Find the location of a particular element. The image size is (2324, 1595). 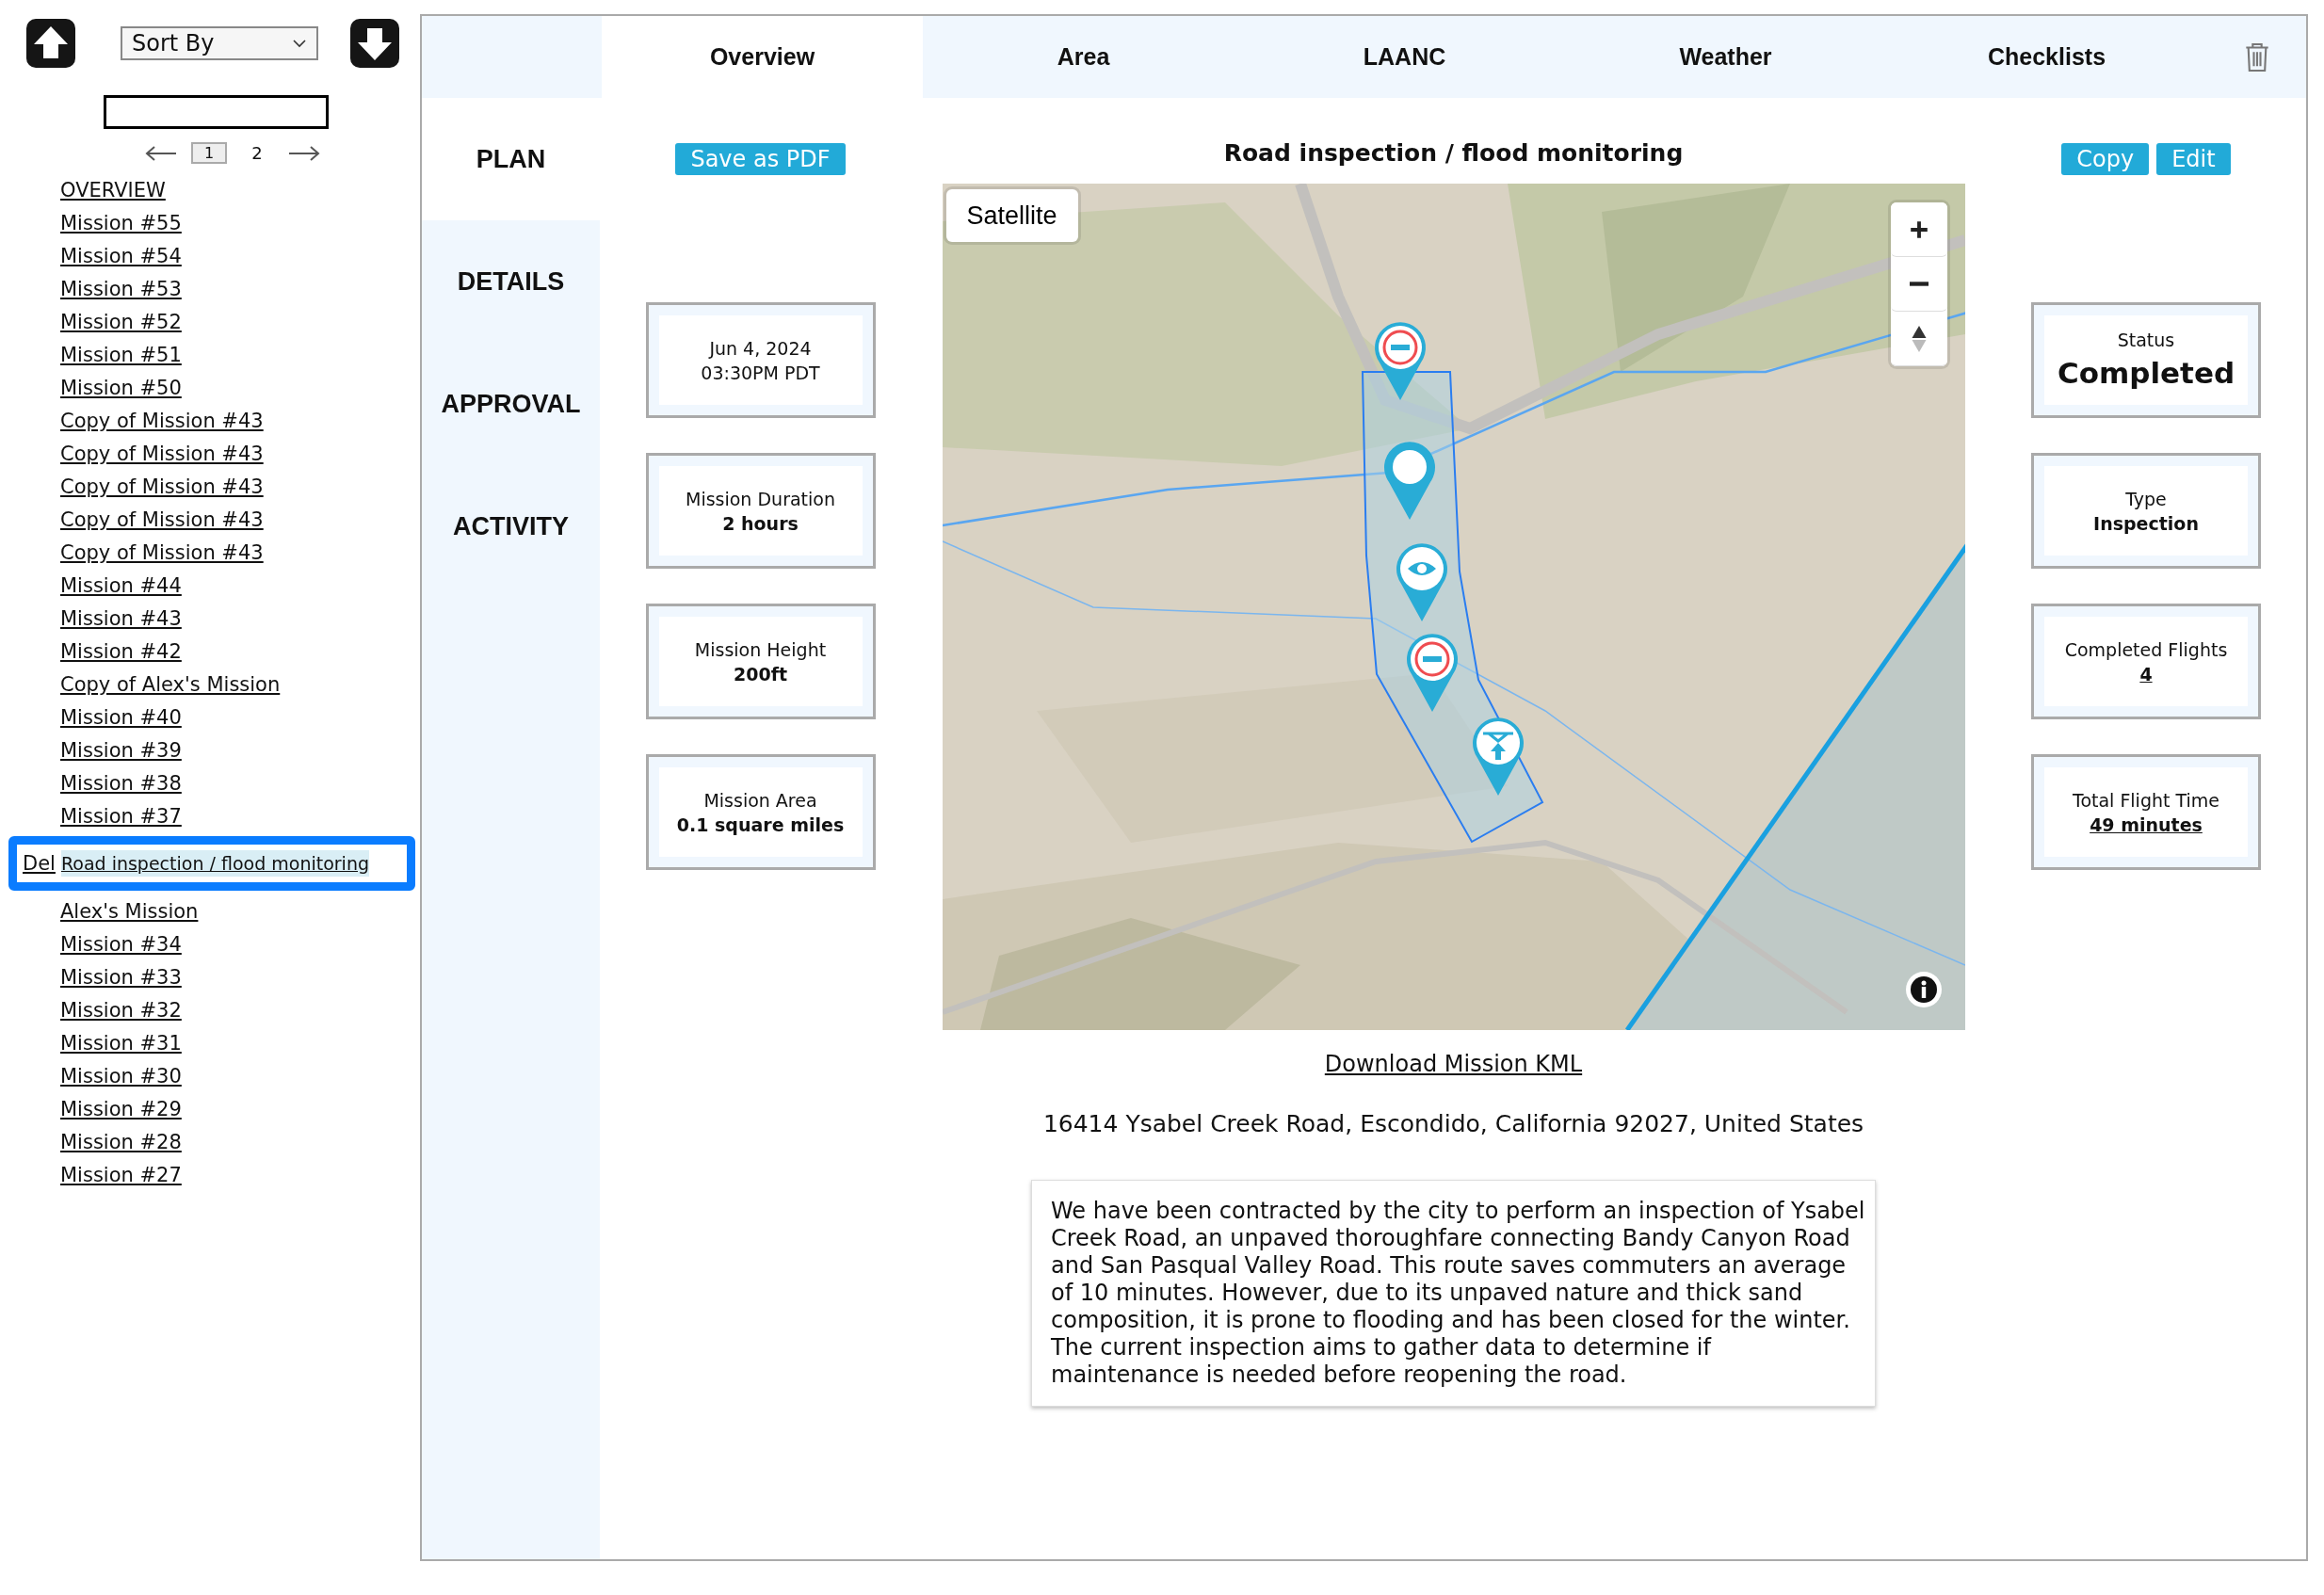

tab: Checklists is located at coordinates (2046, 57).